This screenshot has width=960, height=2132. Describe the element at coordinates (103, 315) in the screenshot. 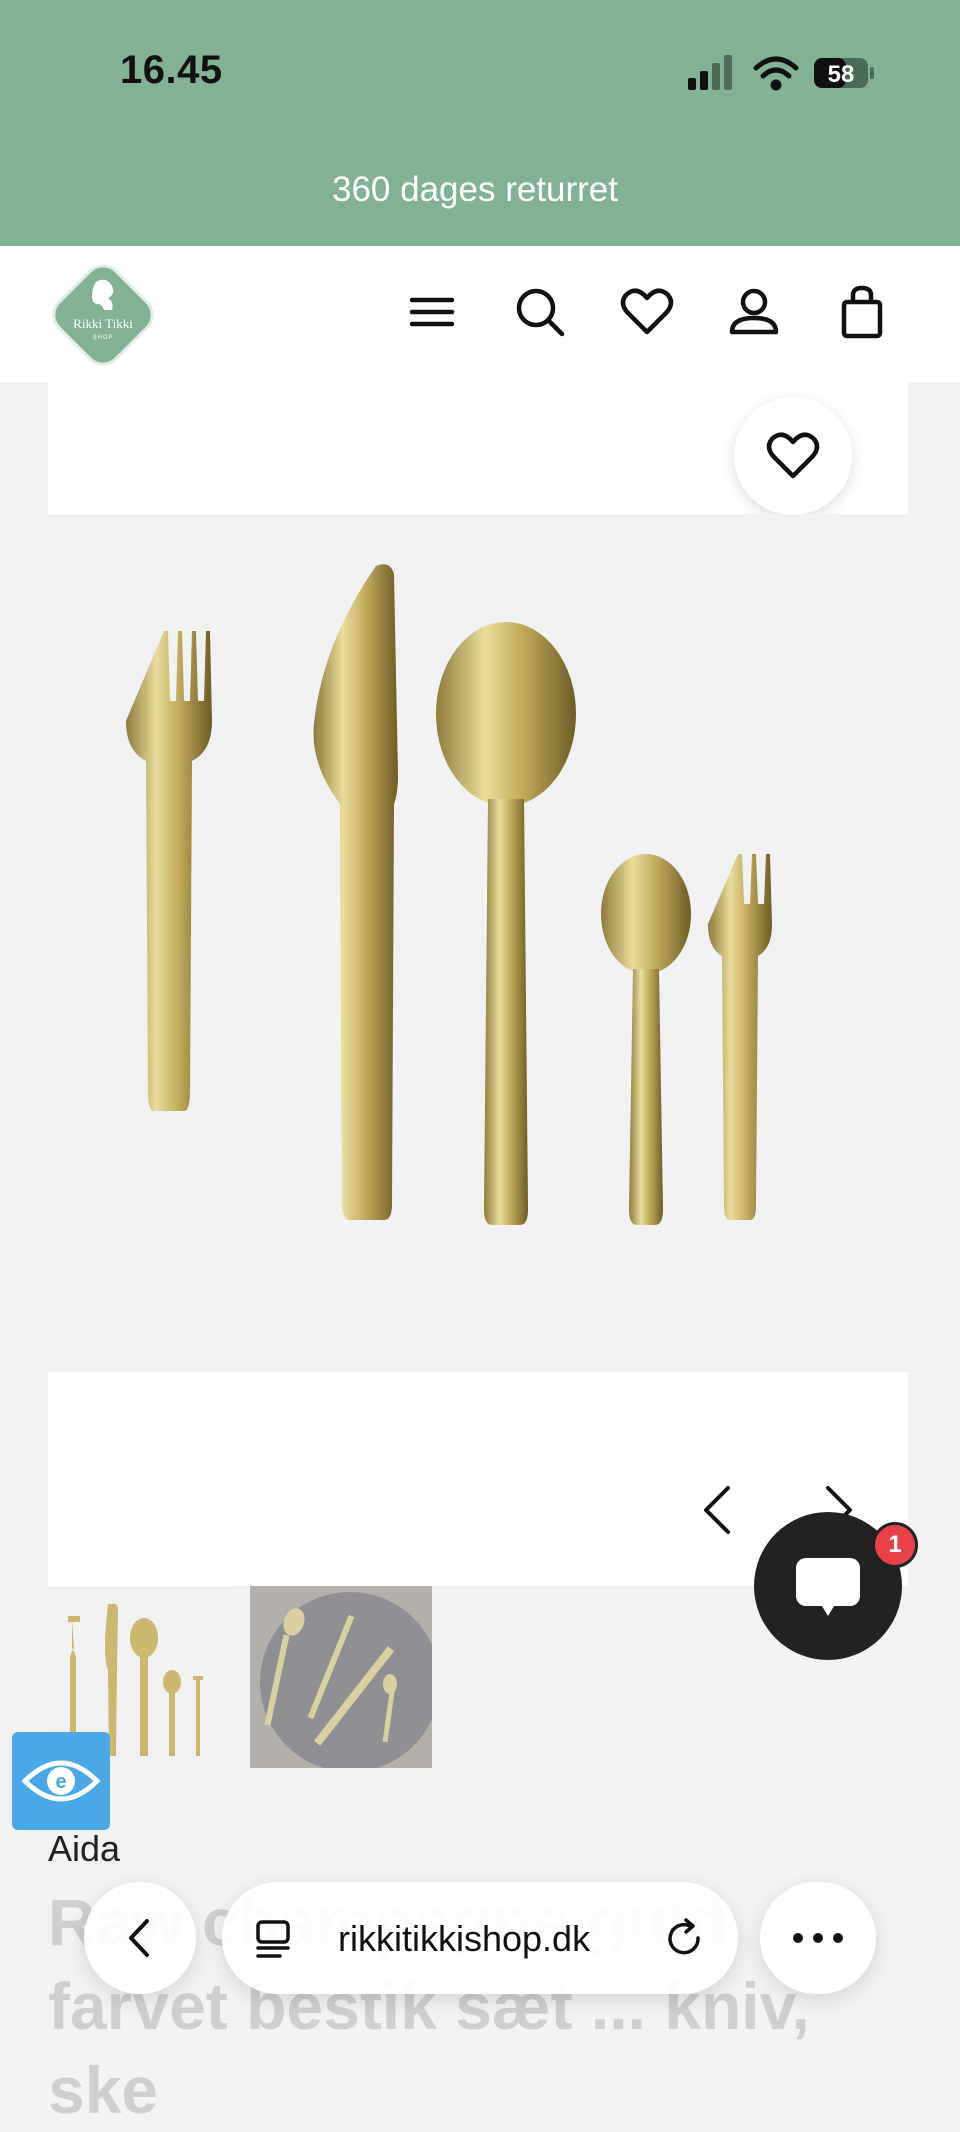

I see `rikki-tikki-logo: Rikki Tikki SHOP` at that location.